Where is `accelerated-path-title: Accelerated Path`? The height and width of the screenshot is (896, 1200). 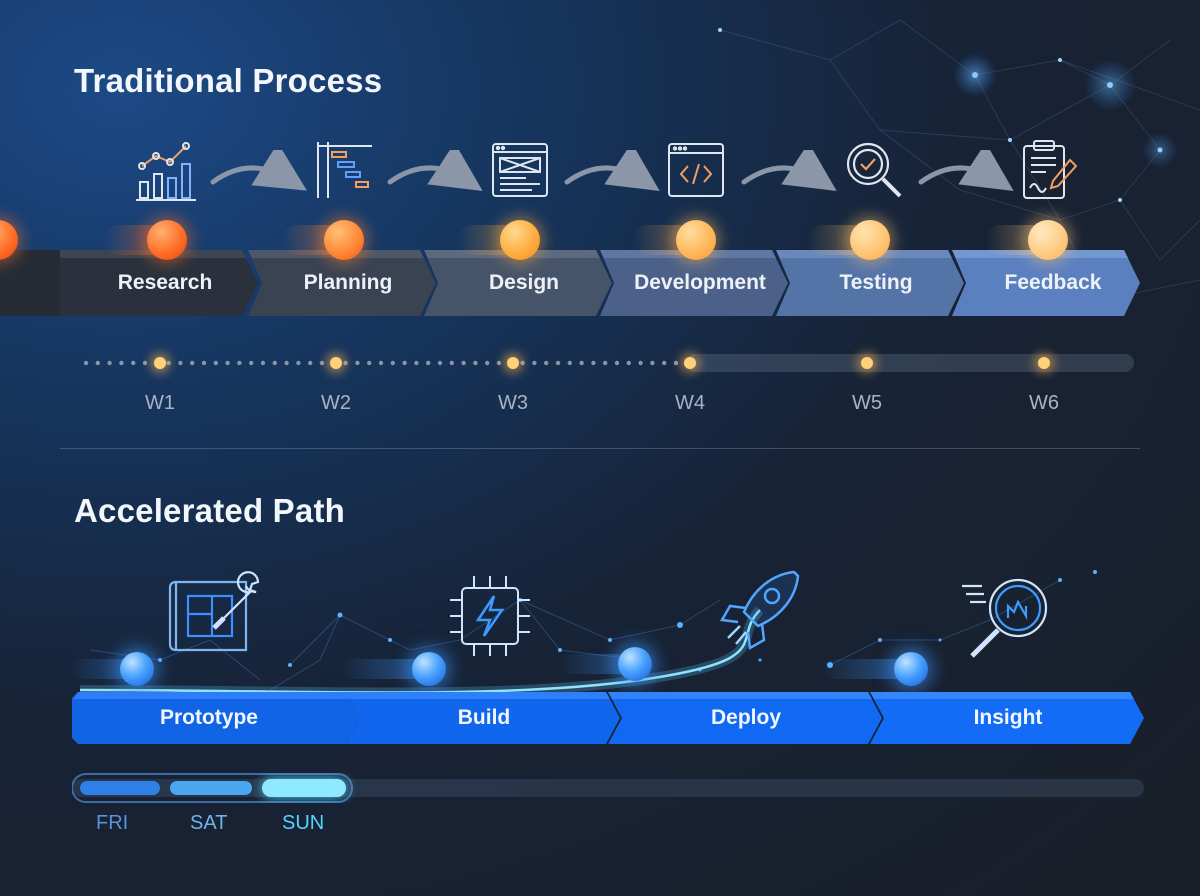 accelerated-path-title: Accelerated Path is located at coordinates (209, 510).